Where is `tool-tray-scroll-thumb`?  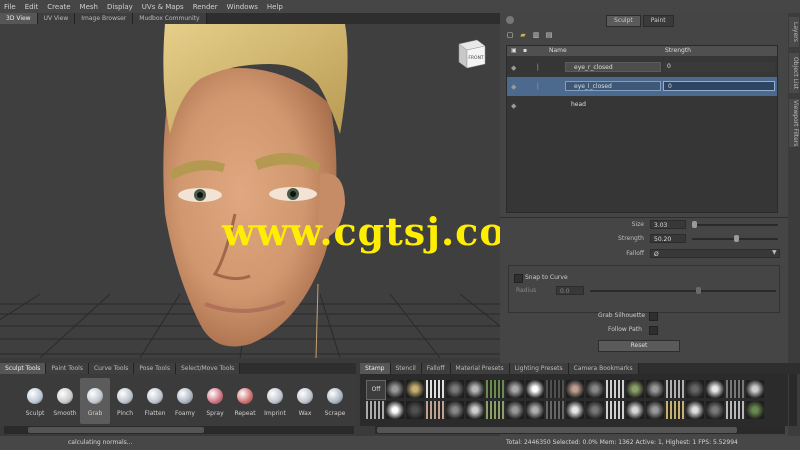 tool-tray-scroll-thumb is located at coordinates (116, 430).